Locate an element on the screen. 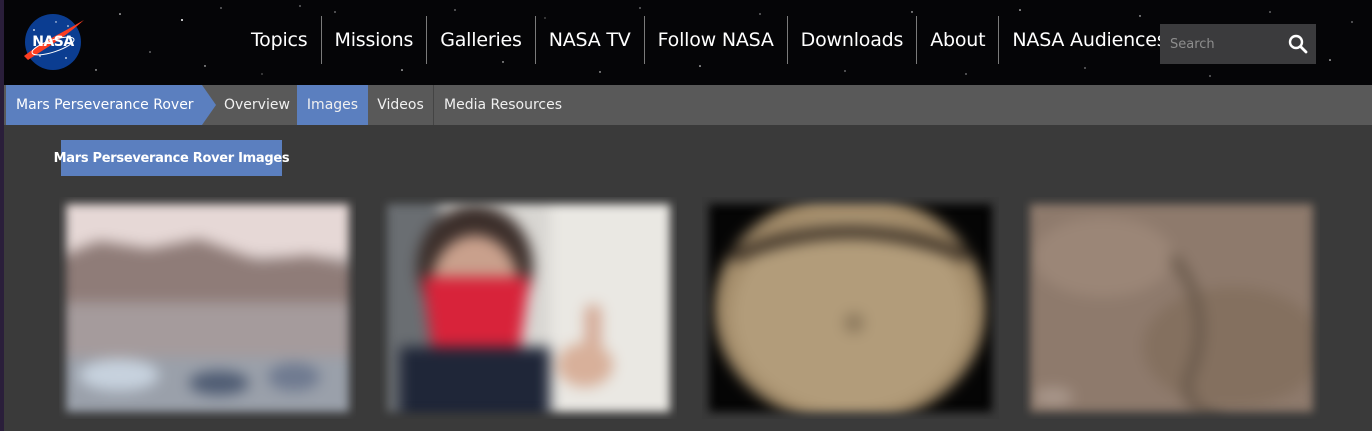 This screenshot has width=1372, height=431. nav-downloads: Downloads is located at coordinates (853, 40).